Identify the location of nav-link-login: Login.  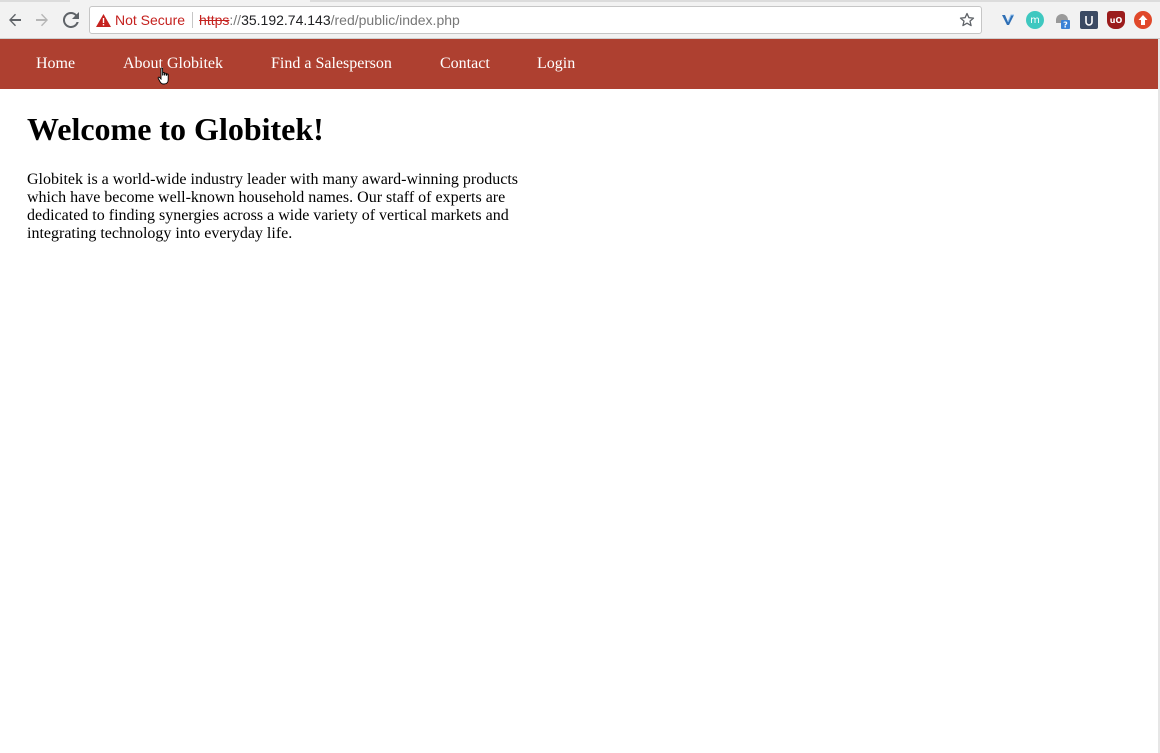
(556, 64).